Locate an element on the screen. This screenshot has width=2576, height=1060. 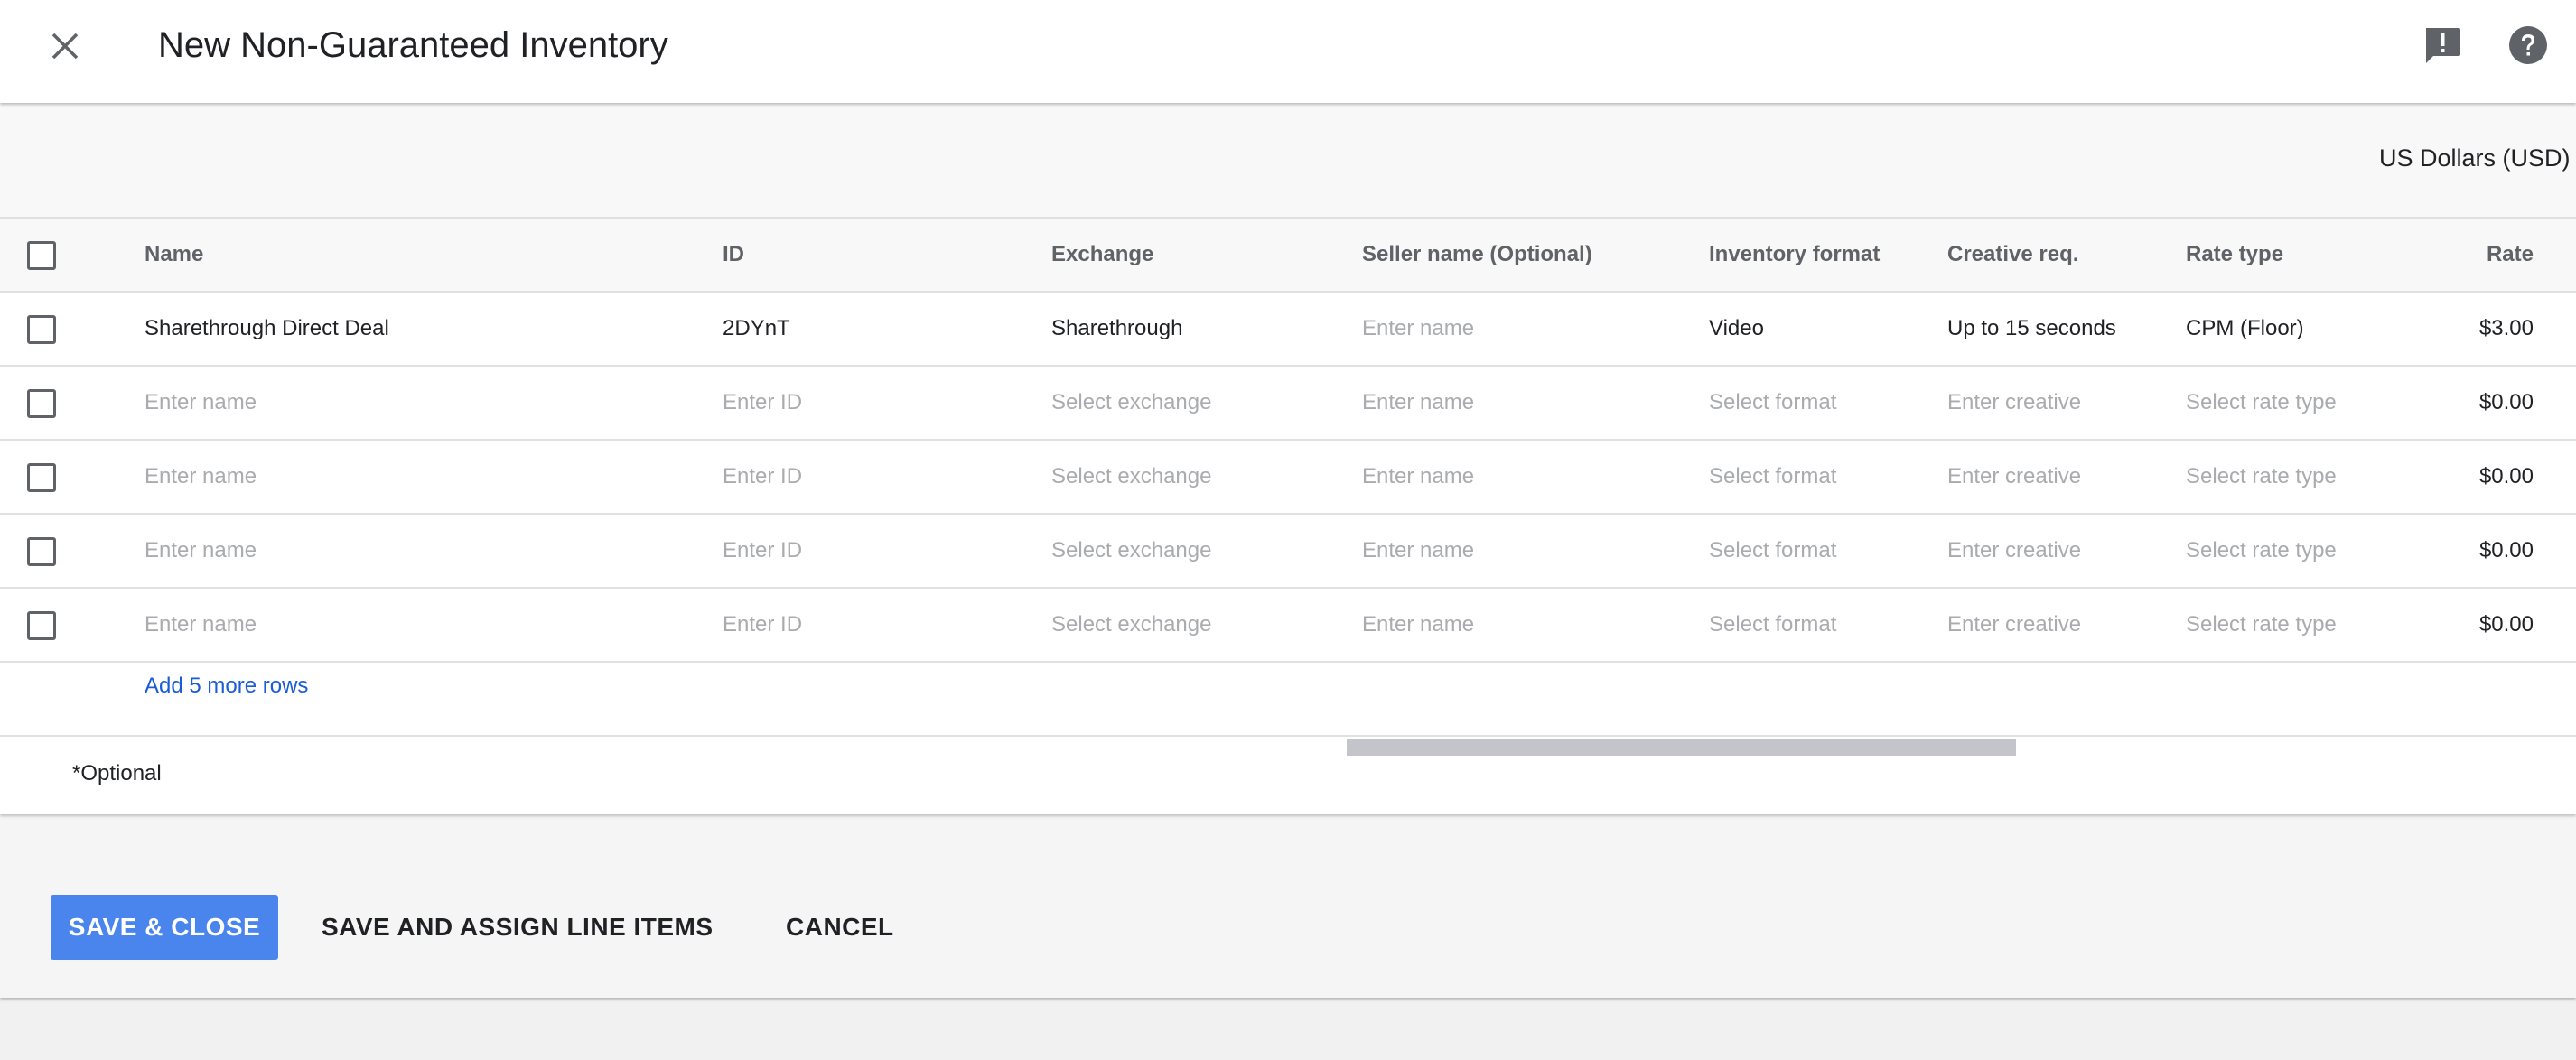
top-bar: New Non-Guaranteed Inventory is located at coordinates (1288, 52).